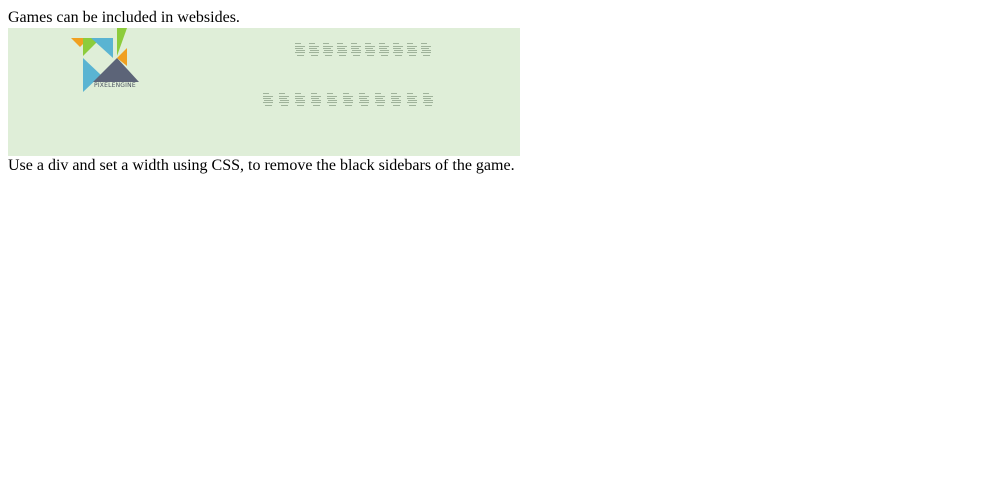 Image resolution: width=990 pixels, height=504 pixels. What do you see at coordinates (124, 17) in the screenshot?
I see `intro-text: Games can be included in websides.` at bounding box center [124, 17].